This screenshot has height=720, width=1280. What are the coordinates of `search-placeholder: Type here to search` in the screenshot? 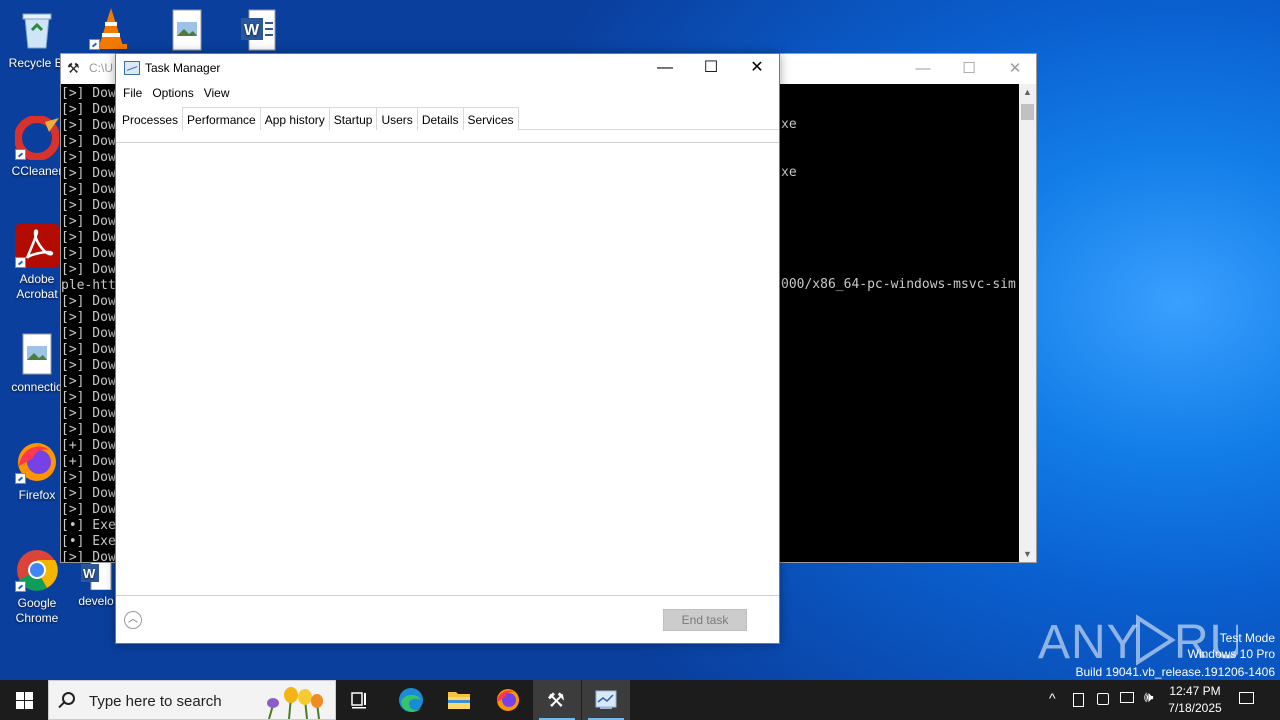 It's located at (155, 701).